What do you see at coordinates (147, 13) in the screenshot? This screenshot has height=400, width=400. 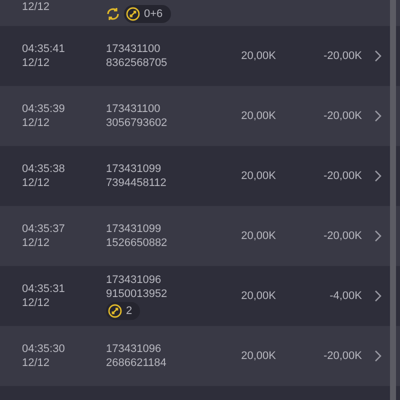 I see `bonus-badge: 0+6` at bounding box center [147, 13].